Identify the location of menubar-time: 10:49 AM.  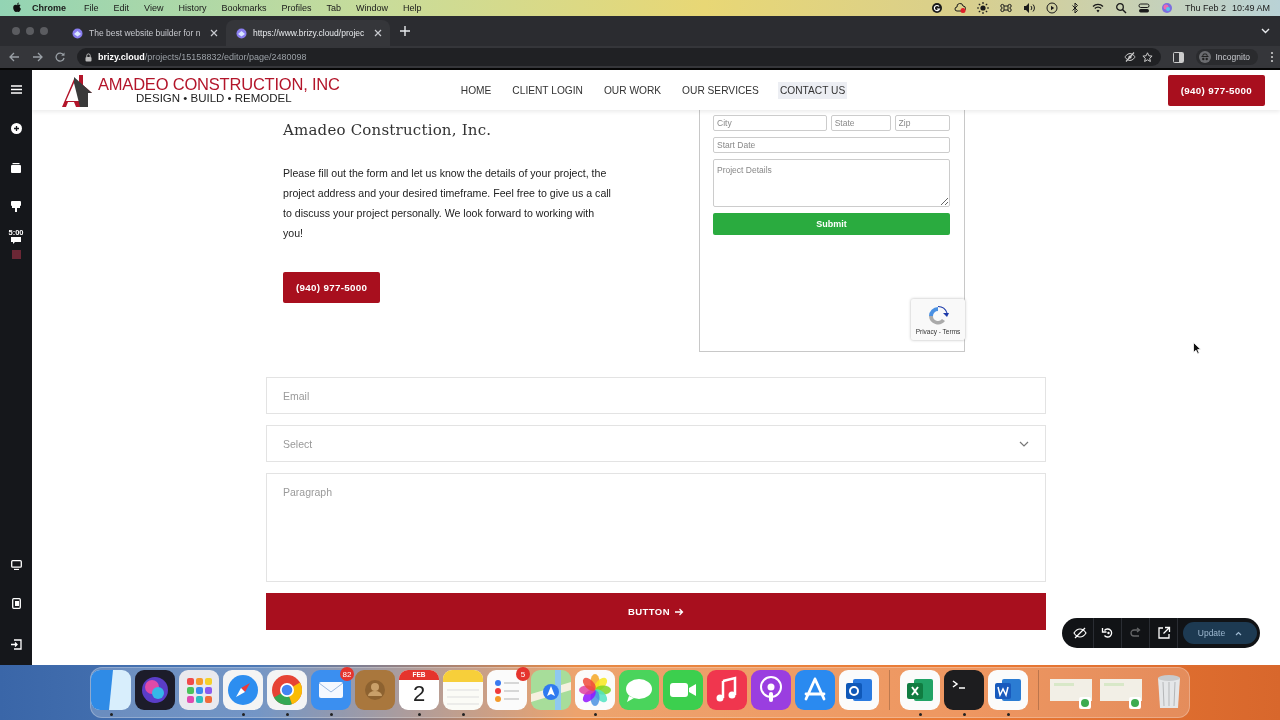
(1250, 8).